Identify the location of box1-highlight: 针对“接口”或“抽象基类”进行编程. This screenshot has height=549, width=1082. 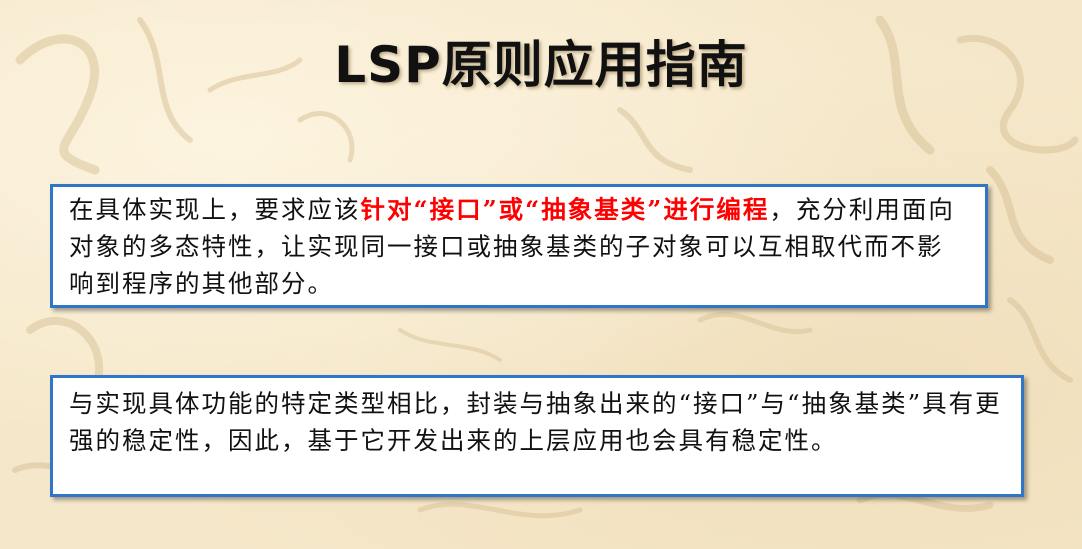
(565, 209).